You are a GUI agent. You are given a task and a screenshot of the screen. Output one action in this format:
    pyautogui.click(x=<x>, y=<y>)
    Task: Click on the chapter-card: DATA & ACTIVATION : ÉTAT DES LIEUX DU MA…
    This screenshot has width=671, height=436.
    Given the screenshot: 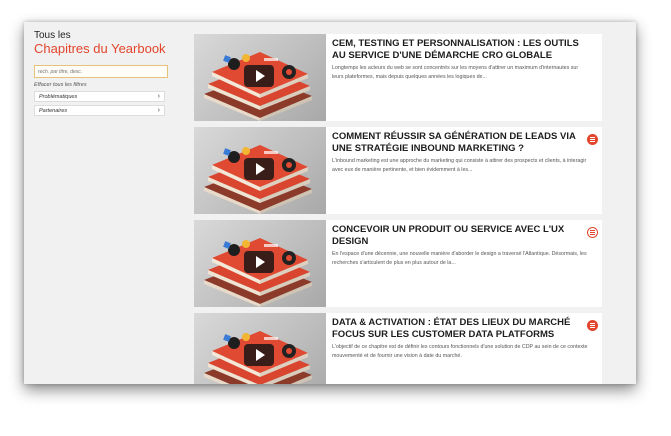 What is the action you would take?
    pyautogui.click(x=398, y=348)
    